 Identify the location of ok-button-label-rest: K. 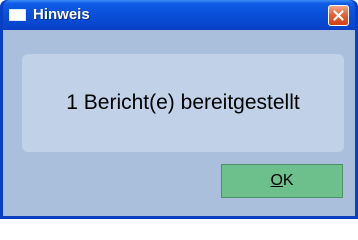
(288, 180).